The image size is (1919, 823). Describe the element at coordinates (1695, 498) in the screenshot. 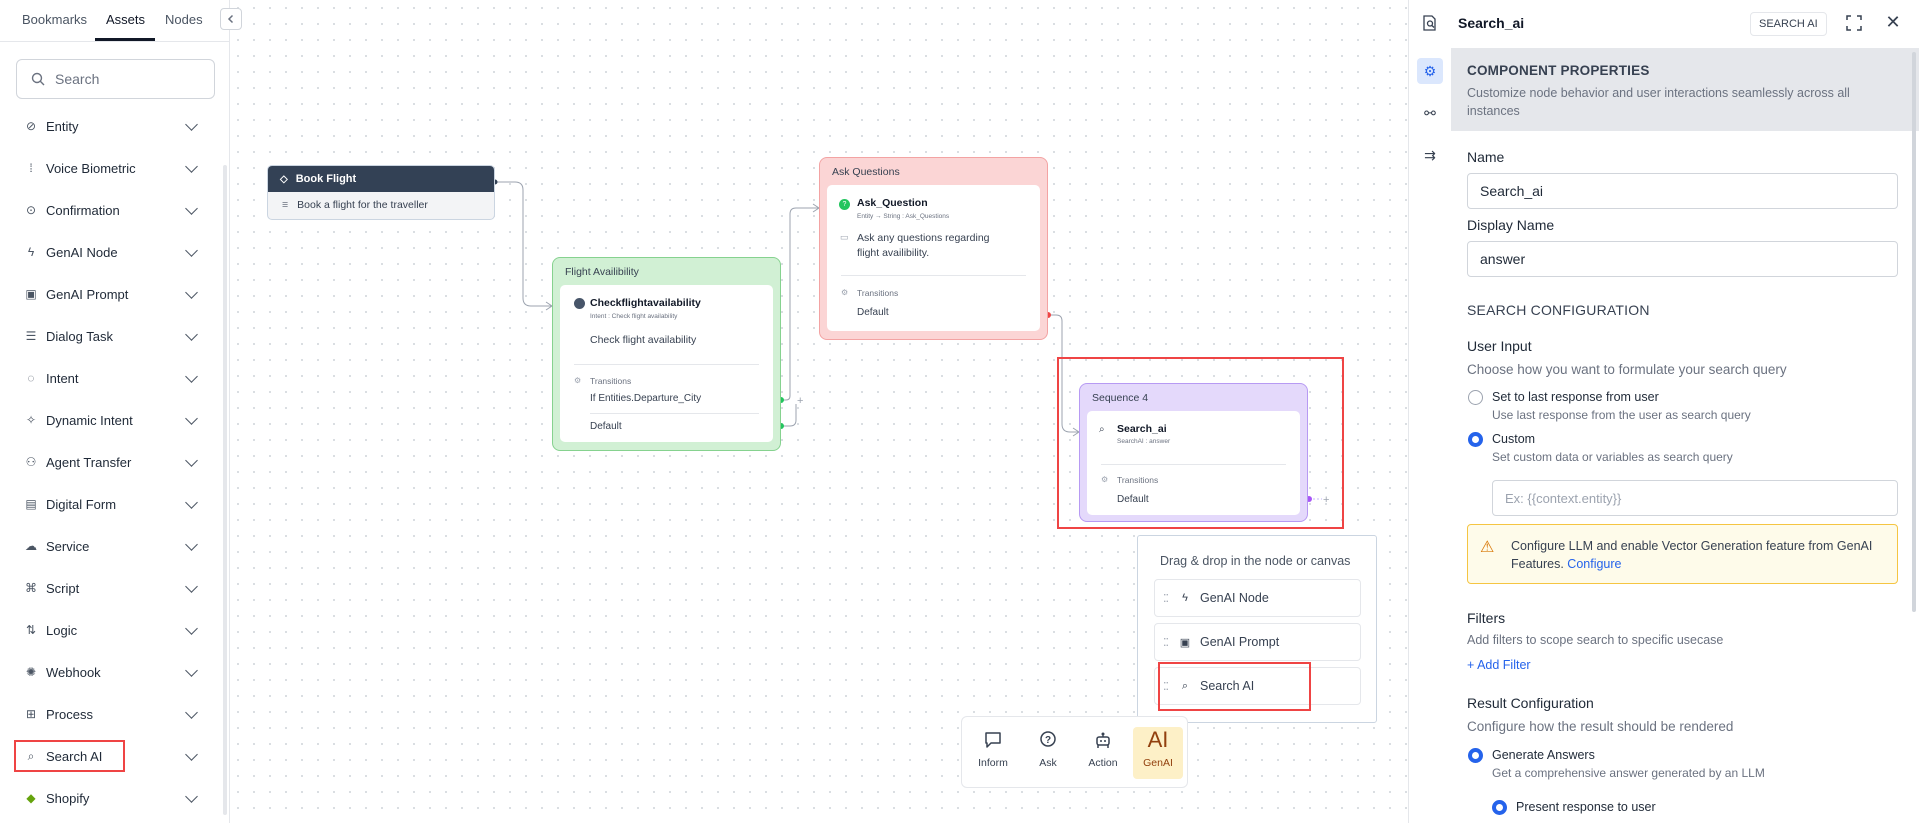

I see `custom-query-input: Ex: {{context.entity}}` at that location.